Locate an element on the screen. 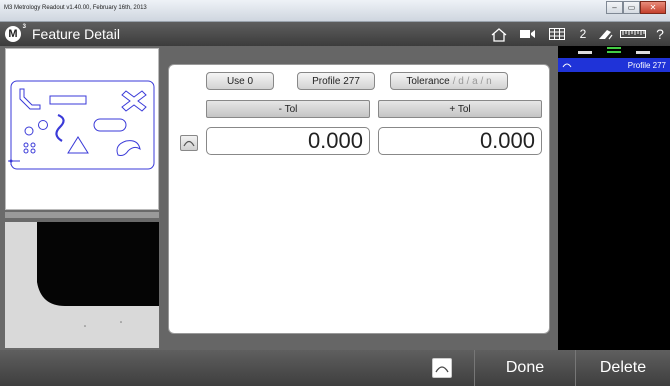 Image resolution: width=670 pixels, height=386 pixels. part-preview is located at coordinates (82, 129).